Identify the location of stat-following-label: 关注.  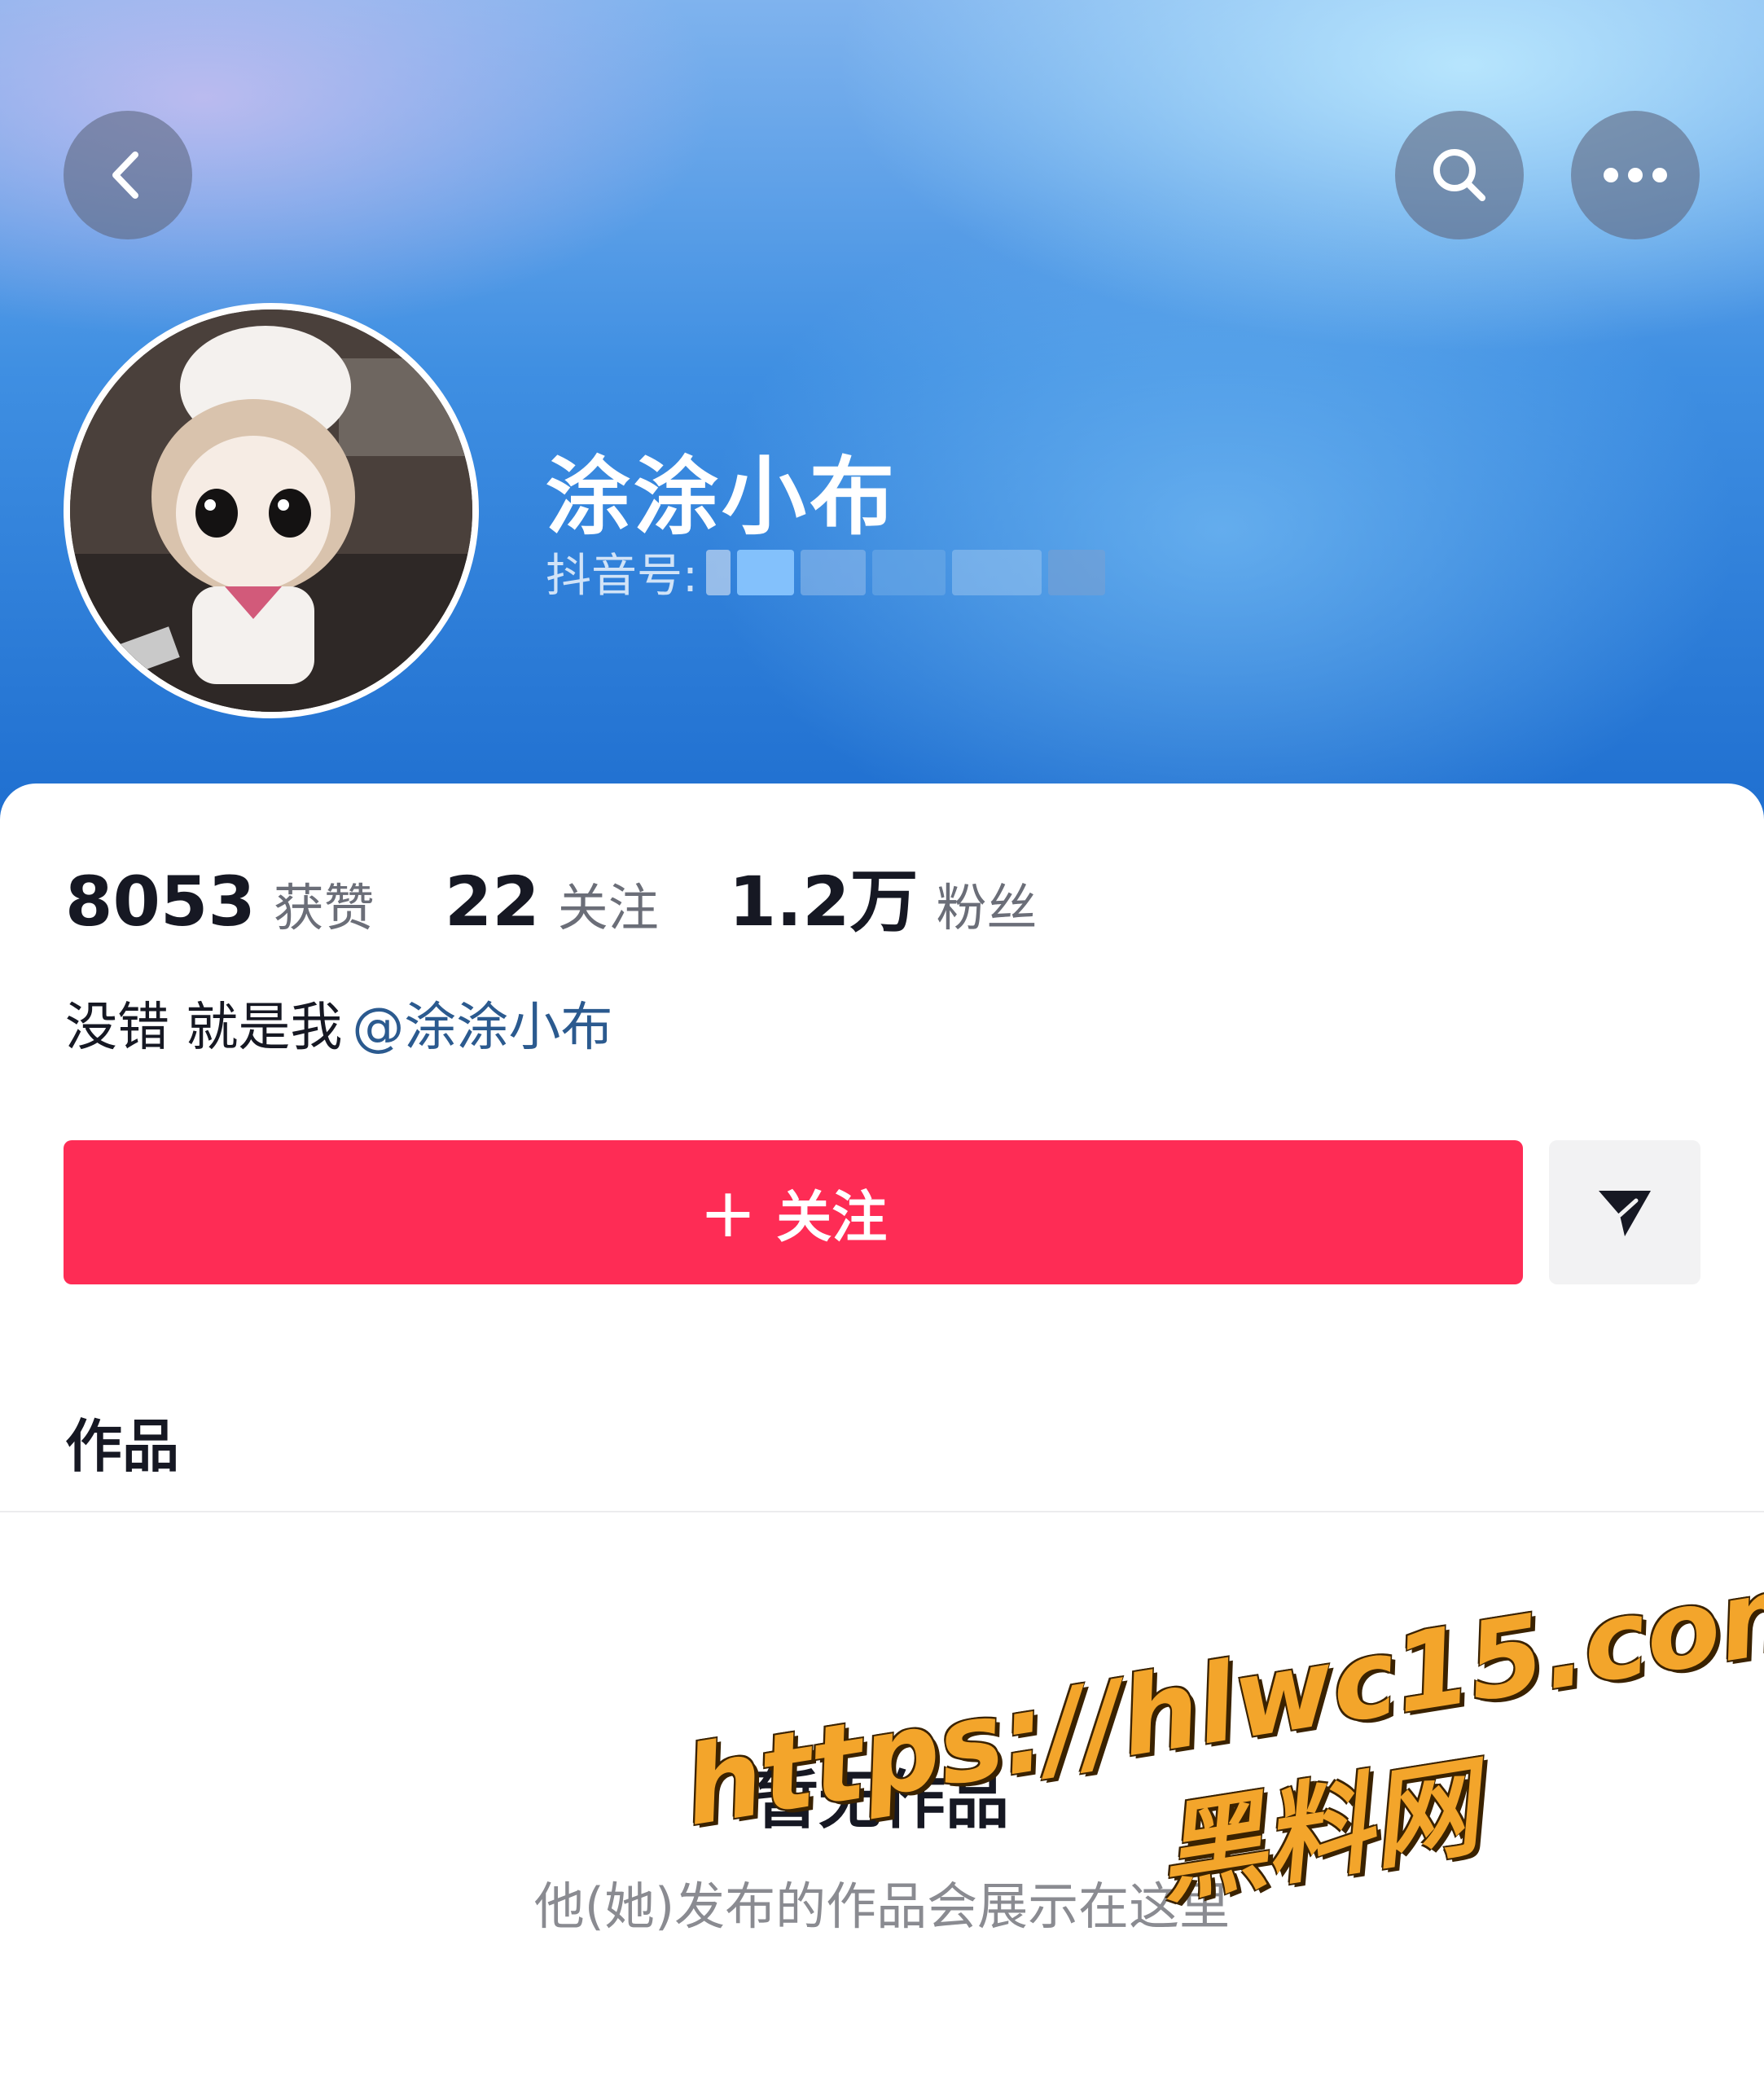
(608, 907).